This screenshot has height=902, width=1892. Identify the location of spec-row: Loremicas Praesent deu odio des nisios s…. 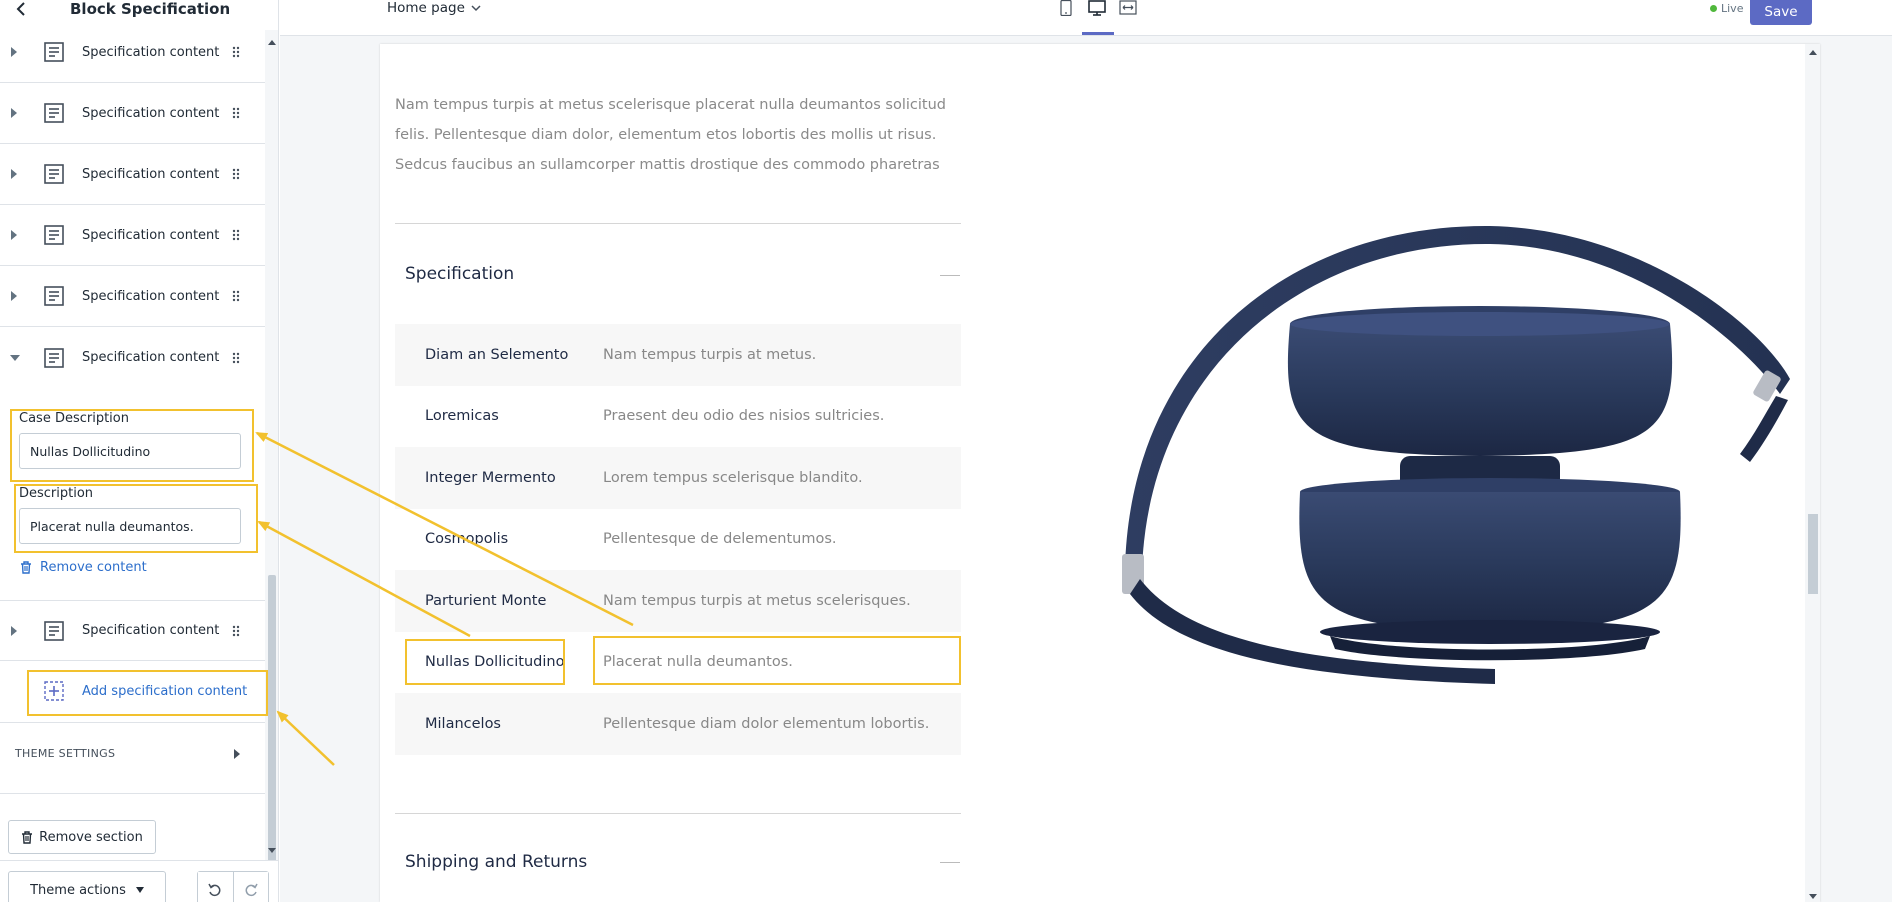
(678, 417).